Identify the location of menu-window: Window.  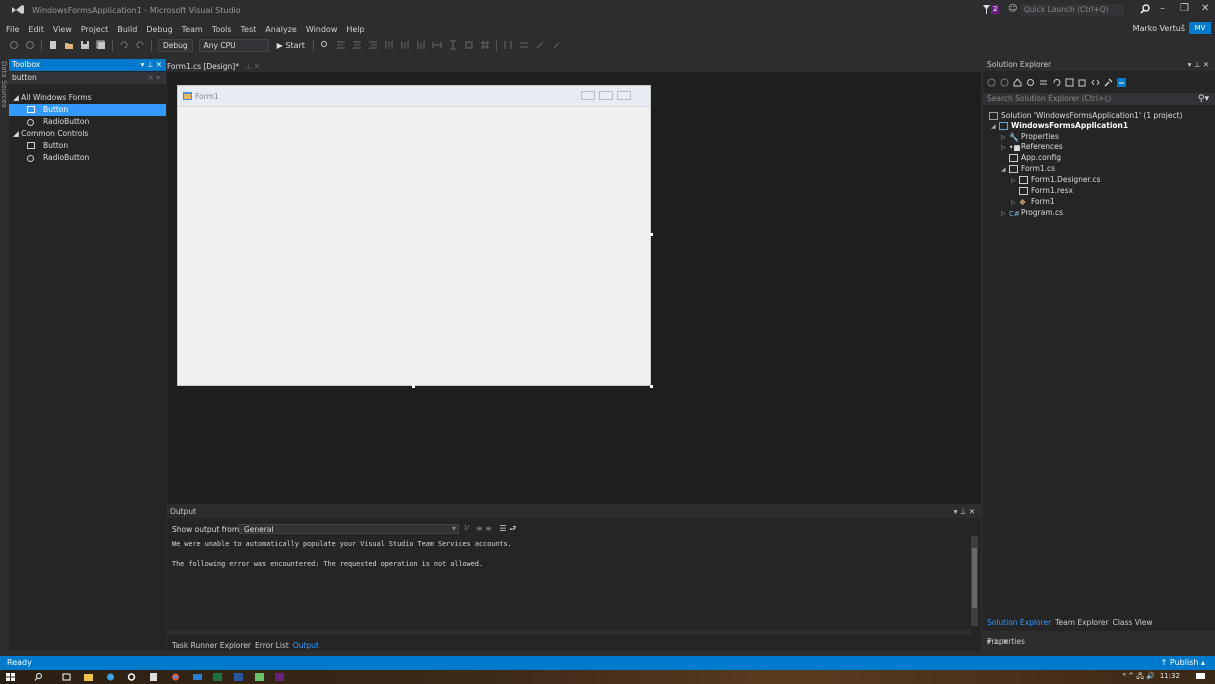
(322, 29).